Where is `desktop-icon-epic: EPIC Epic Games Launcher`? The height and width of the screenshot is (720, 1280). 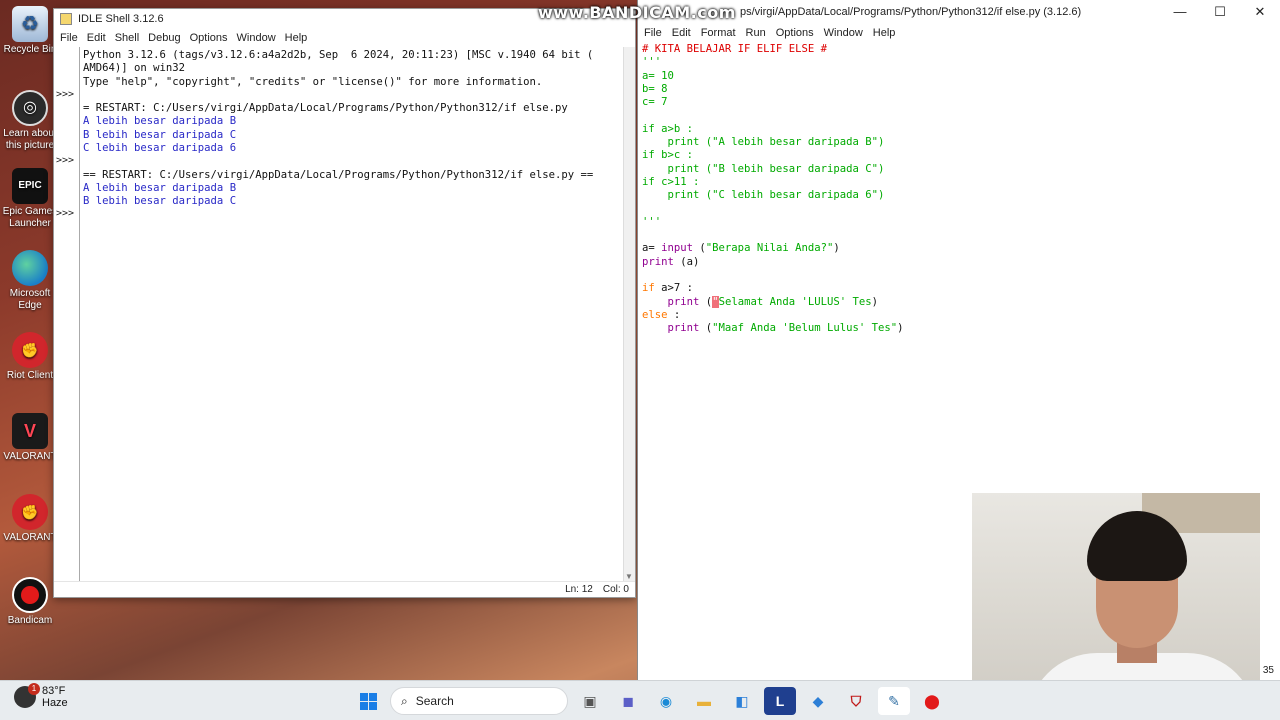 desktop-icon-epic: EPIC Epic Games Launcher is located at coordinates (30, 199).